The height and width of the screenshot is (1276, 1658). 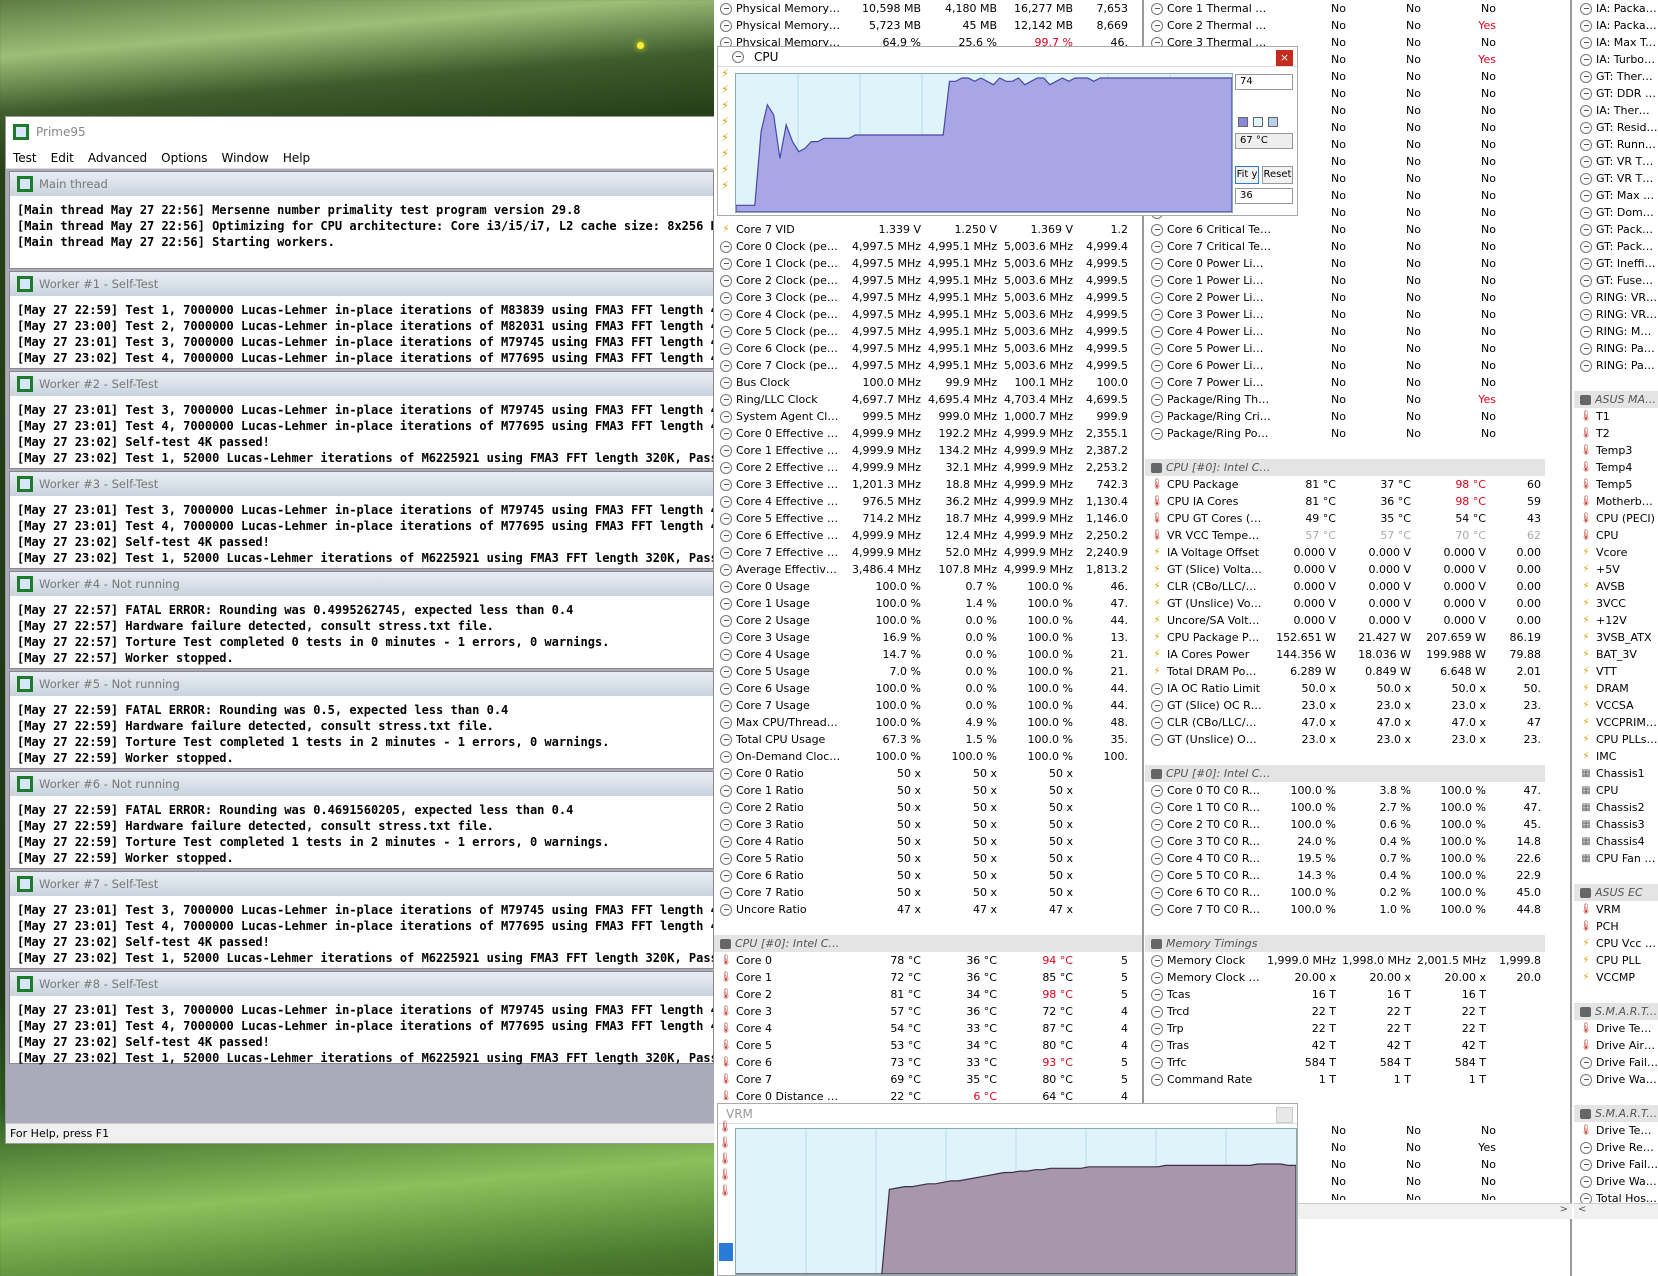 What do you see at coordinates (1345, 8) in the screenshot?
I see `sensor-row: Core 1 Thermal Thr... No No No` at bounding box center [1345, 8].